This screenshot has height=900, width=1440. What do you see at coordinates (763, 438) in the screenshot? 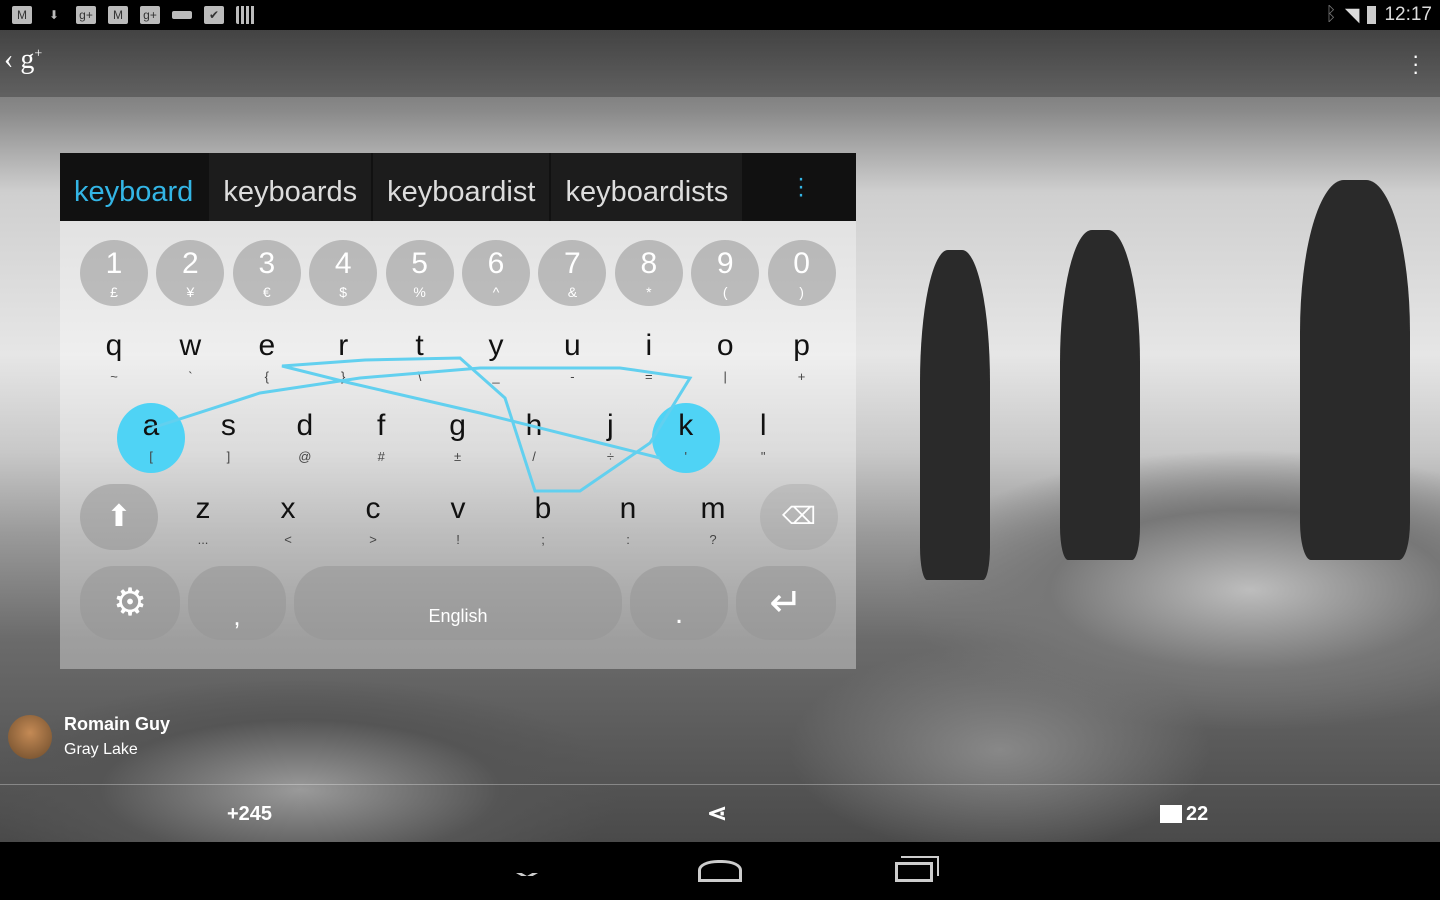
I see `key-l: l "` at bounding box center [763, 438].